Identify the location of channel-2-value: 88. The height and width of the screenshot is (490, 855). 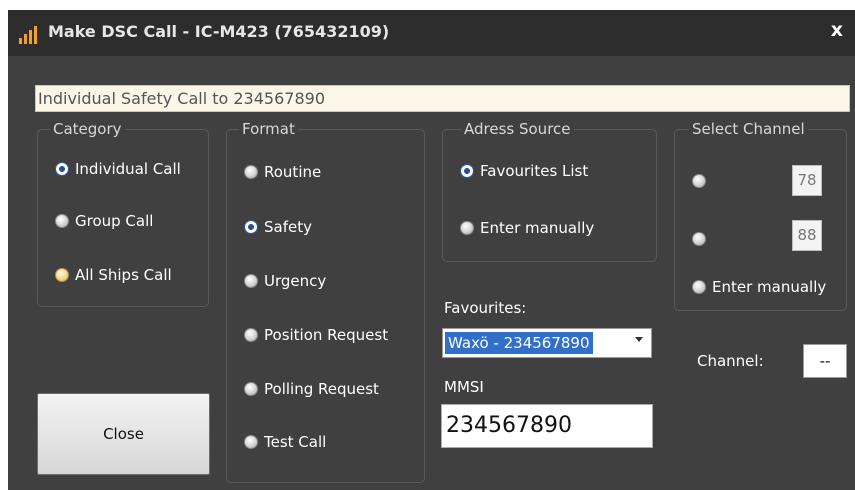
(807, 235).